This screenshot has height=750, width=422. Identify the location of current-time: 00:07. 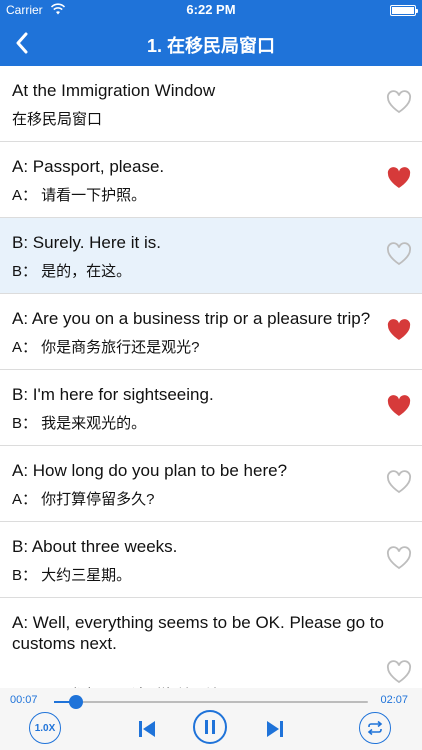
(24, 700).